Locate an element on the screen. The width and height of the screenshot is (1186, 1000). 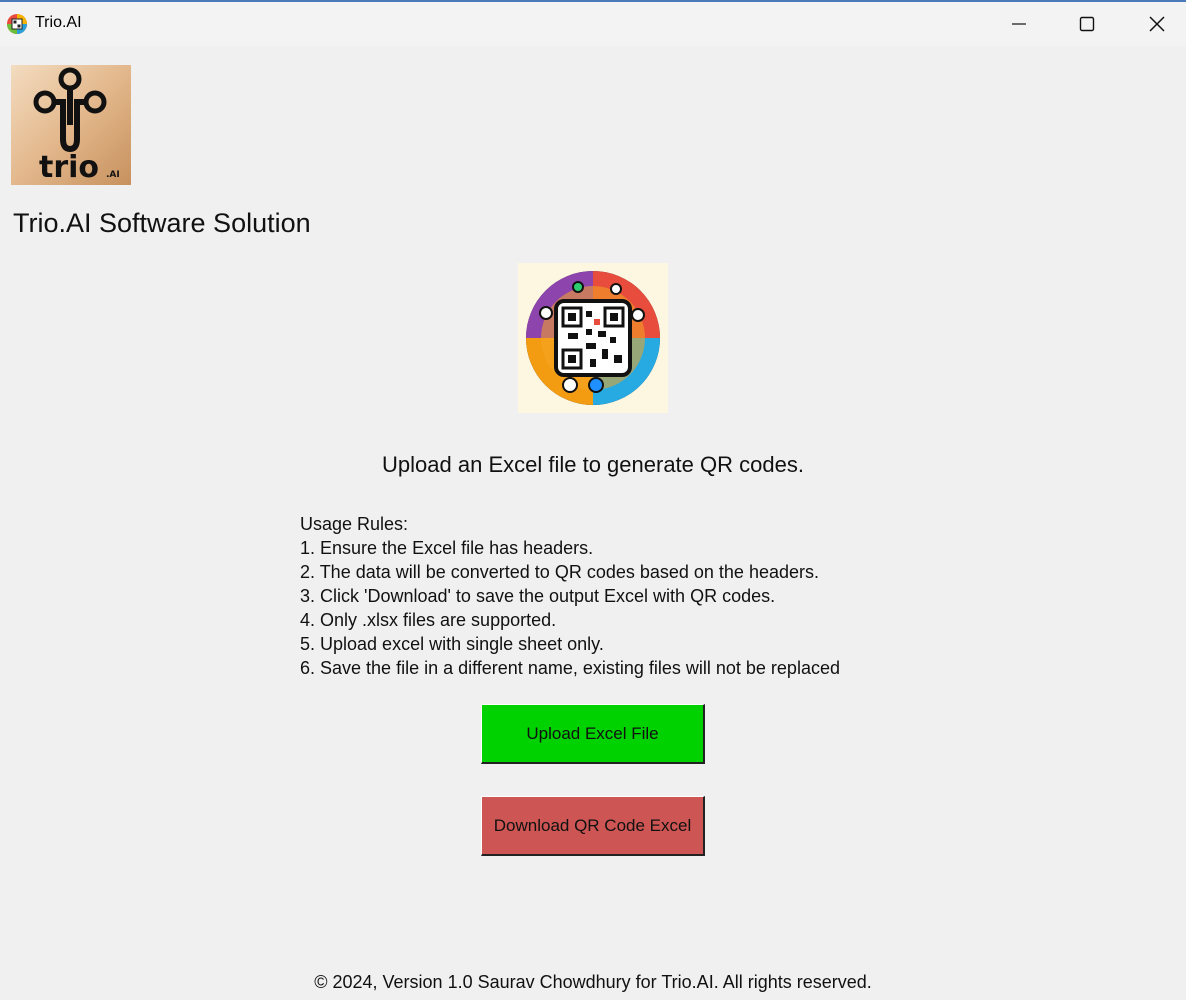
download-qr-excel-button: Download QR Code Excel is located at coordinates (593, 826).